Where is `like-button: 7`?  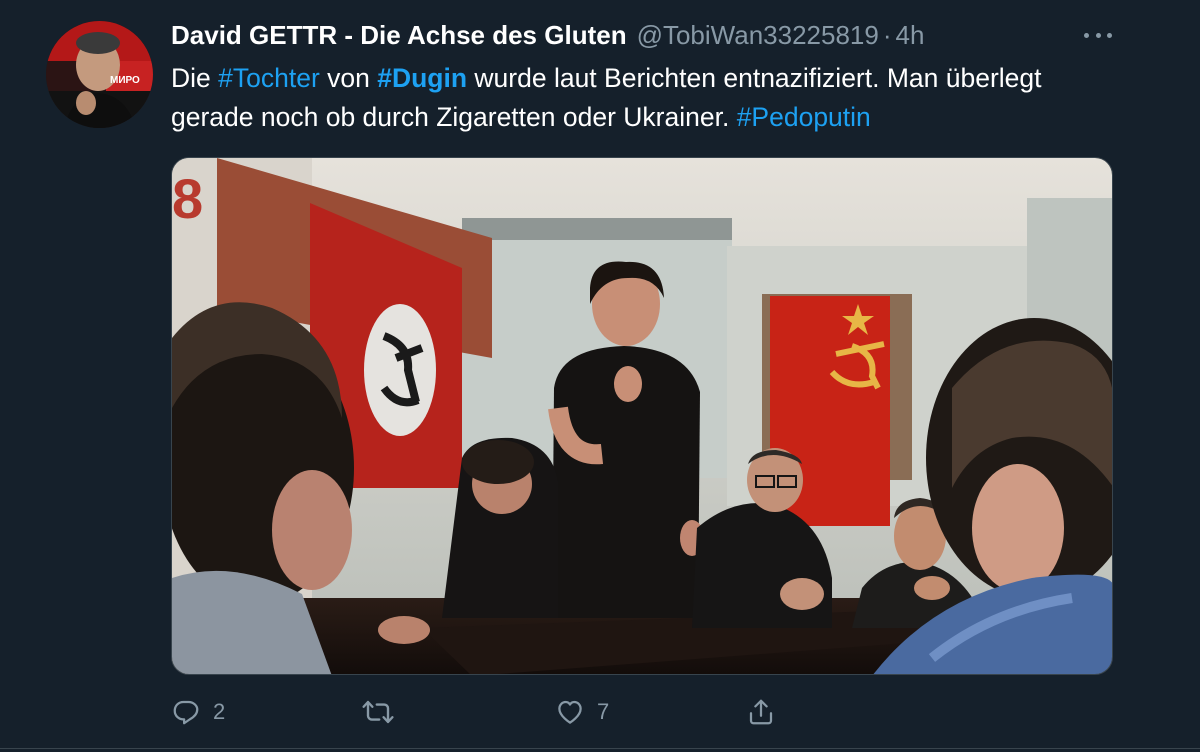
like-button: 7 is located at coordinates (582, 712).